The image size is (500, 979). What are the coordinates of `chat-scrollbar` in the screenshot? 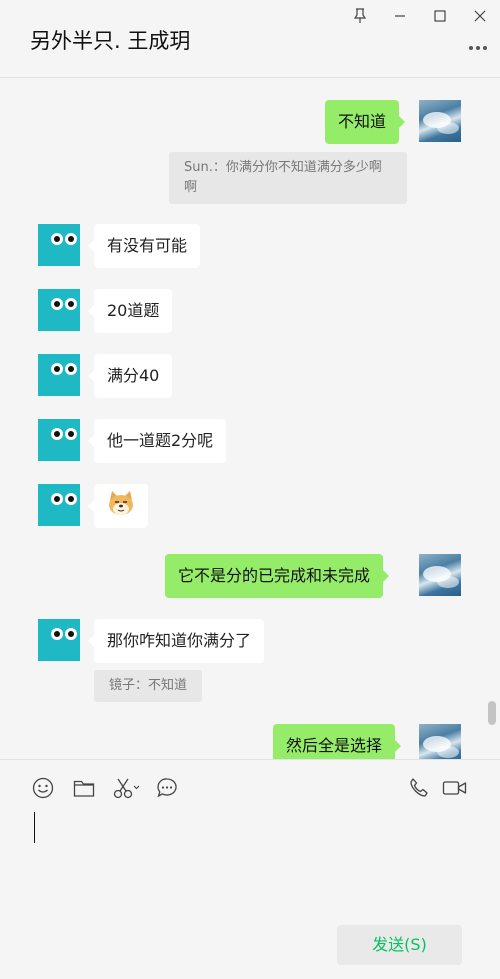 It's located at (492, 713).